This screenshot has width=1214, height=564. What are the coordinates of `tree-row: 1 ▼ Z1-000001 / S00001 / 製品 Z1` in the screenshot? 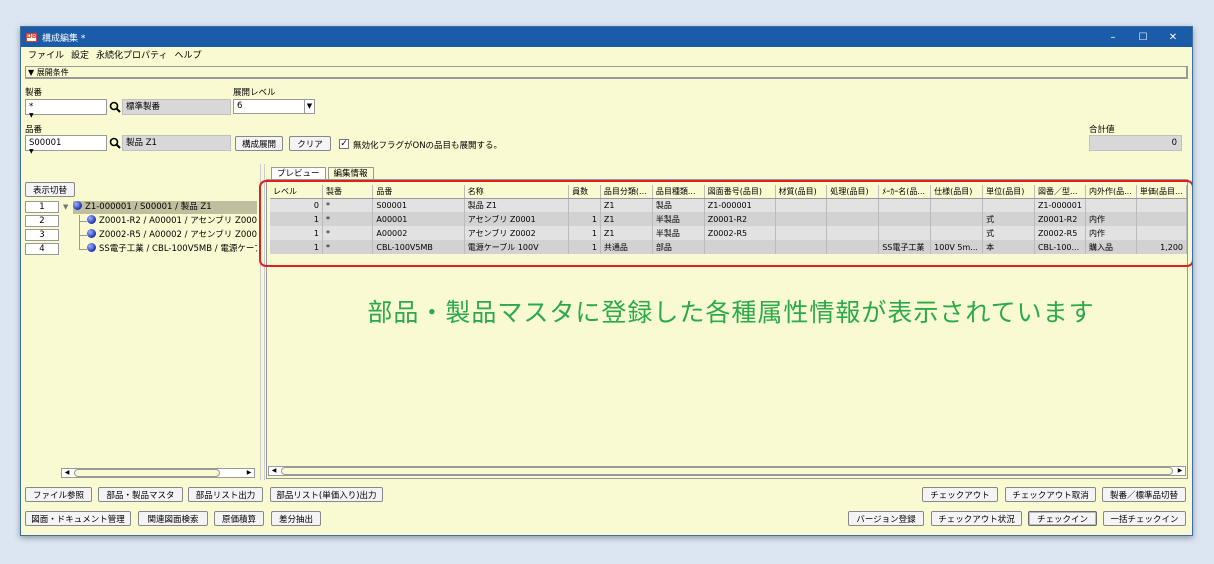 It's located at (141, 207).